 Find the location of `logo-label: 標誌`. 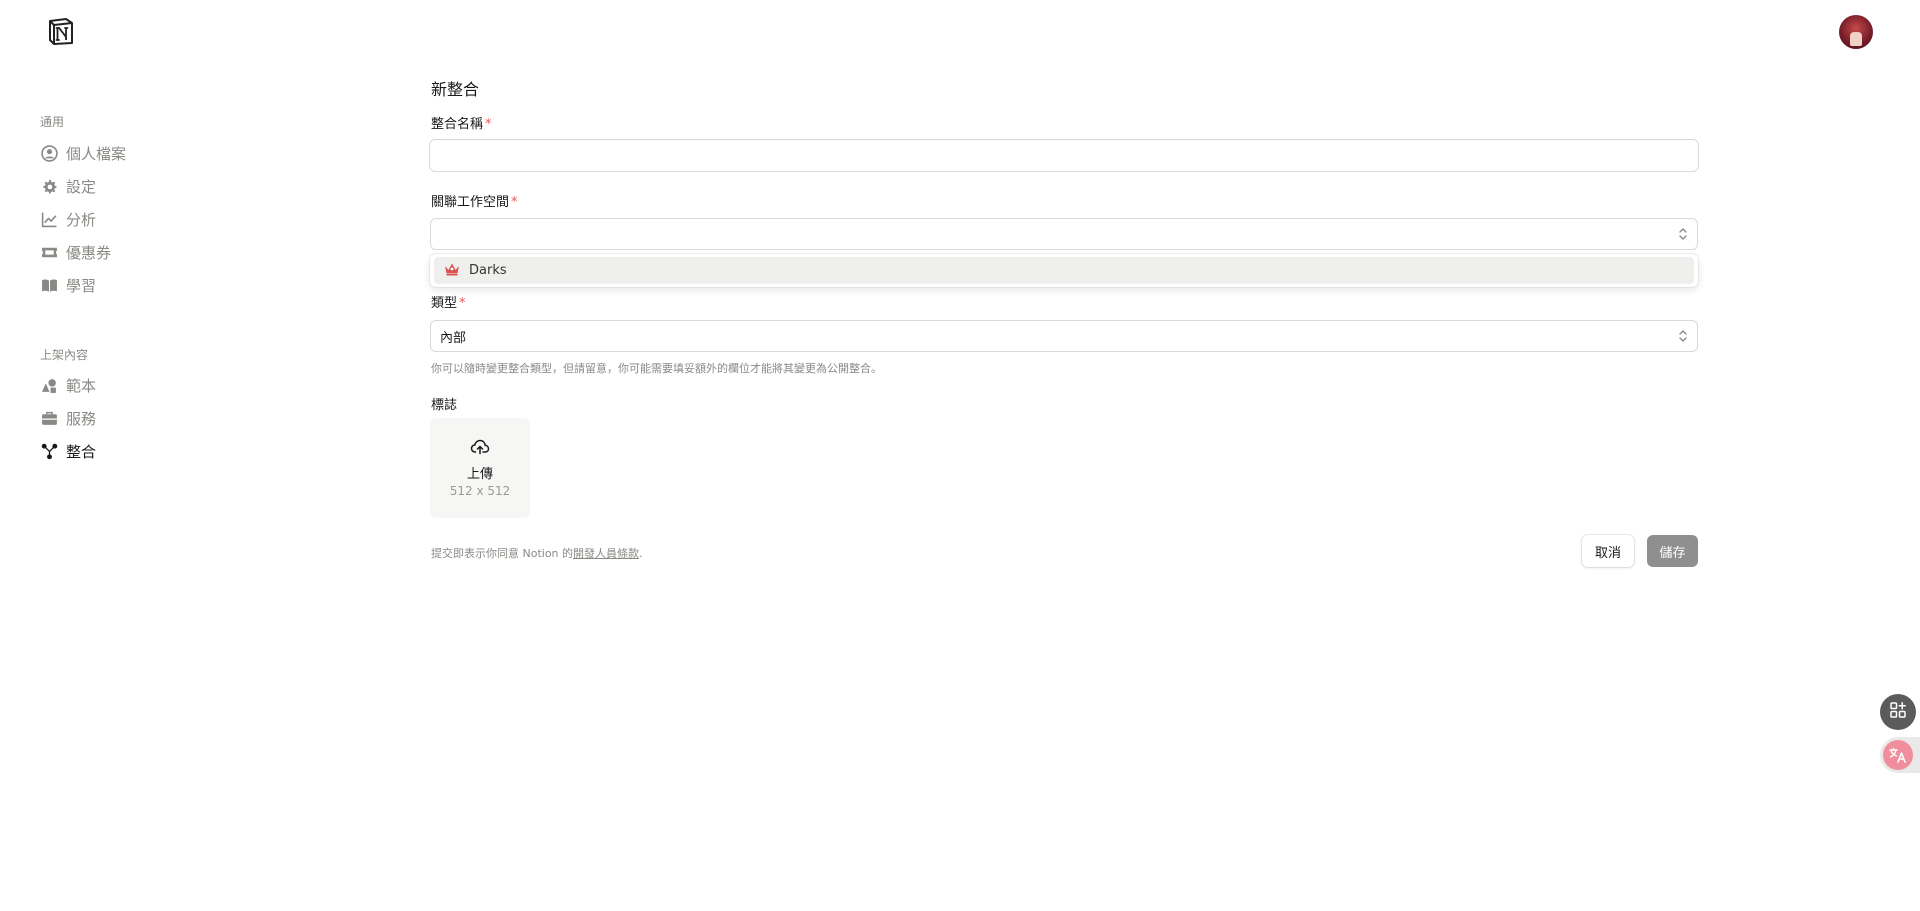

logo-label: 標誌 is located at coordinates (444, 405).